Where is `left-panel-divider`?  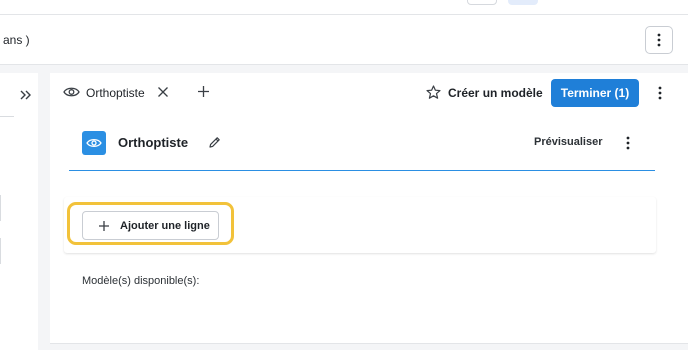 left-panel-divider is located at coordinates (7, 116).